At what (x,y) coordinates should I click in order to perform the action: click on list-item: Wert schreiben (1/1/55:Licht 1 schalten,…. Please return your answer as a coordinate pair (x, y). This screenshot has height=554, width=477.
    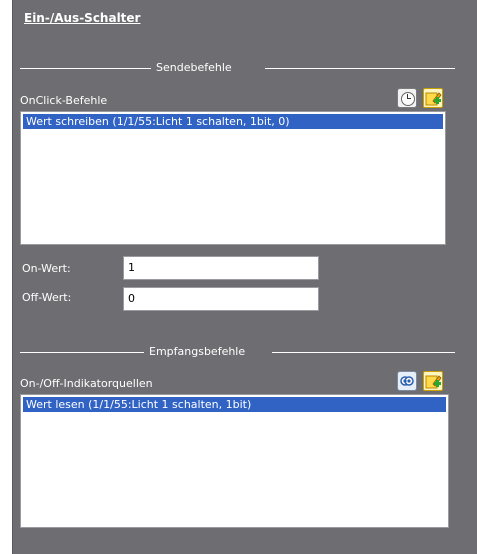
    Looking at the image, I should click on (233, 121).